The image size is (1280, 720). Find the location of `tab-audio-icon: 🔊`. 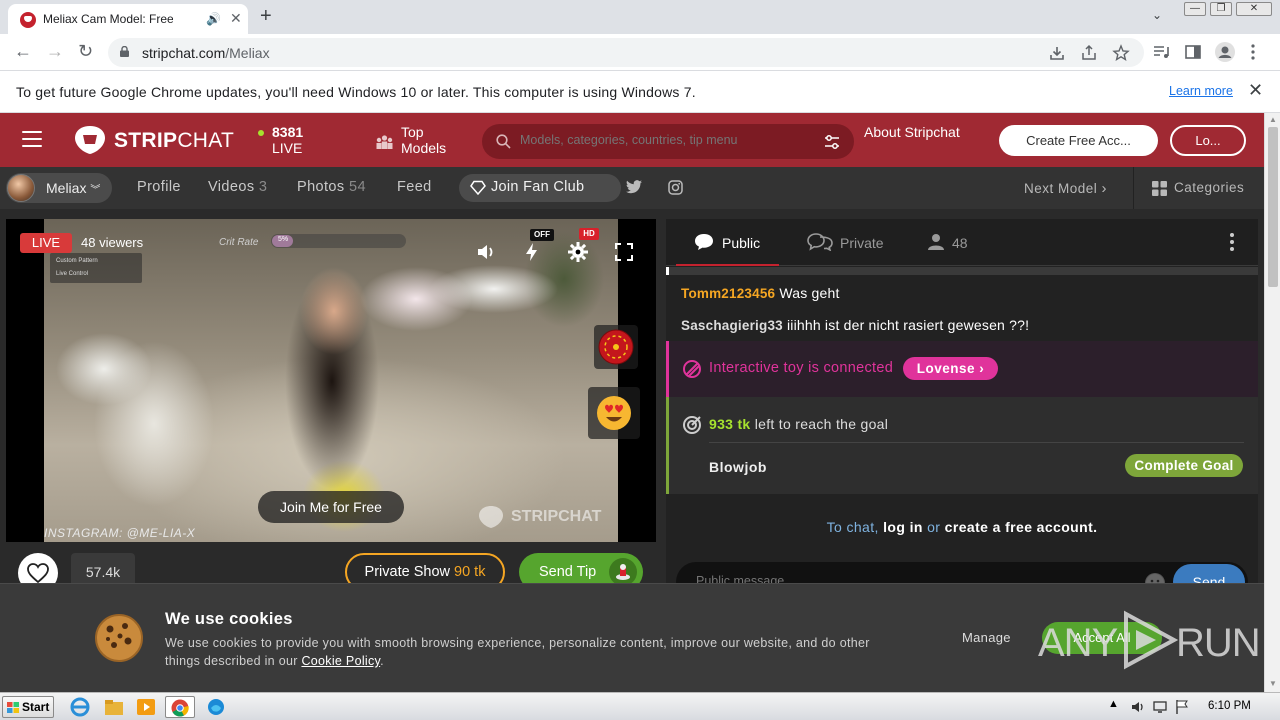

tab-audio-icon: 🔊 is located at coordinates (213, 19).